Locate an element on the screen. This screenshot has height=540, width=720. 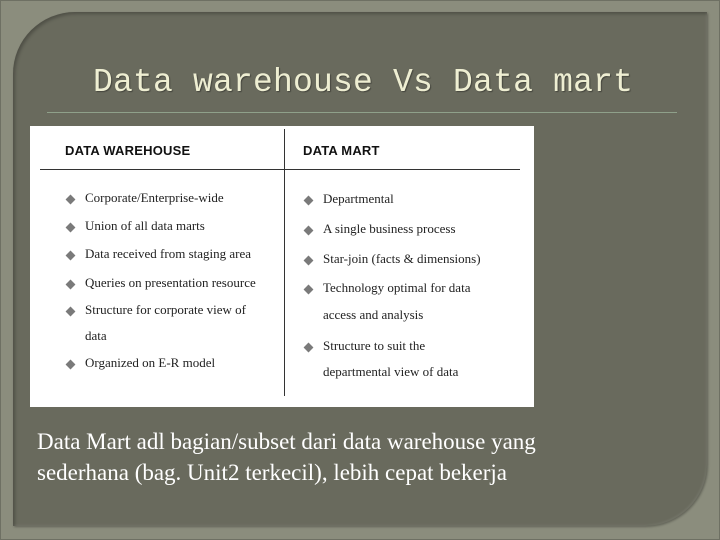
mart-item-continuation: departmental view of data is located at coordinates (391, 371).